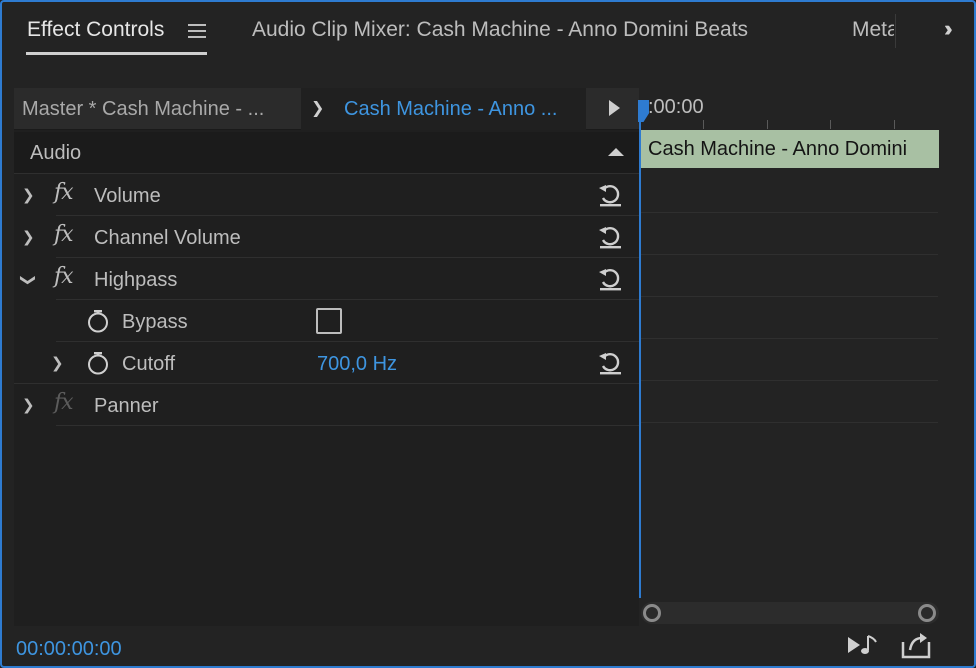 The image size is (976, 668). I want to click on collapse-section-icon, so click(616, 152).